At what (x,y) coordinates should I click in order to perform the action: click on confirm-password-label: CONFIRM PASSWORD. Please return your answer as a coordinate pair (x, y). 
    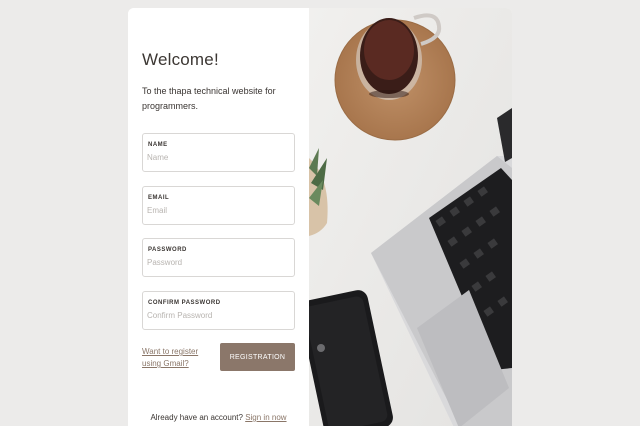
    Looking at the image, I should click on (184, 303).